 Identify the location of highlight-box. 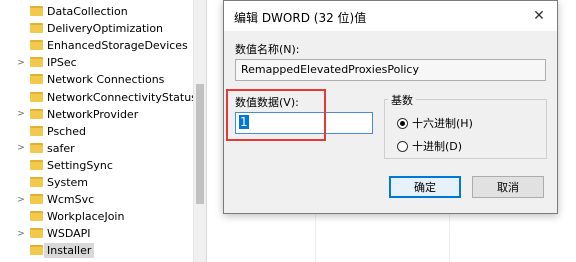
(276, 115).